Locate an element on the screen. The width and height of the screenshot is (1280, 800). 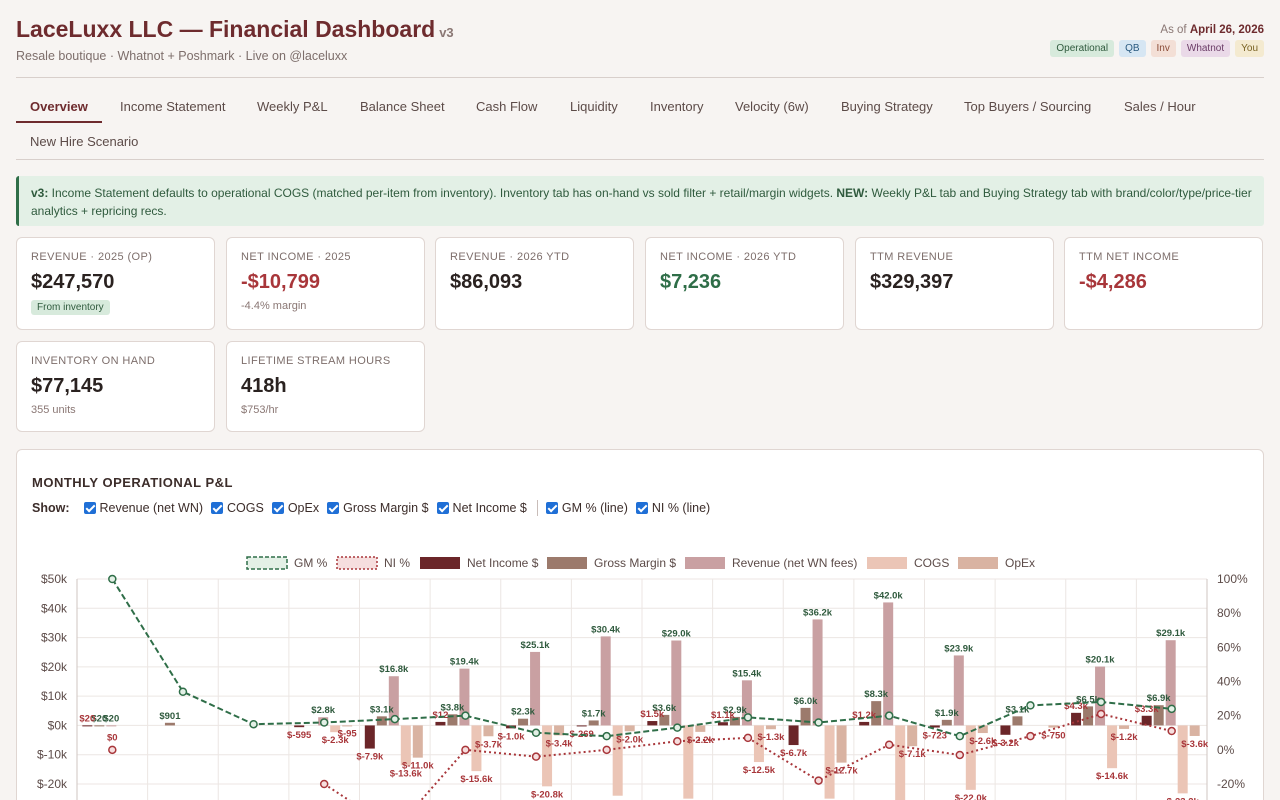
tab-overview: Overview is located at coordinates (59, 106).